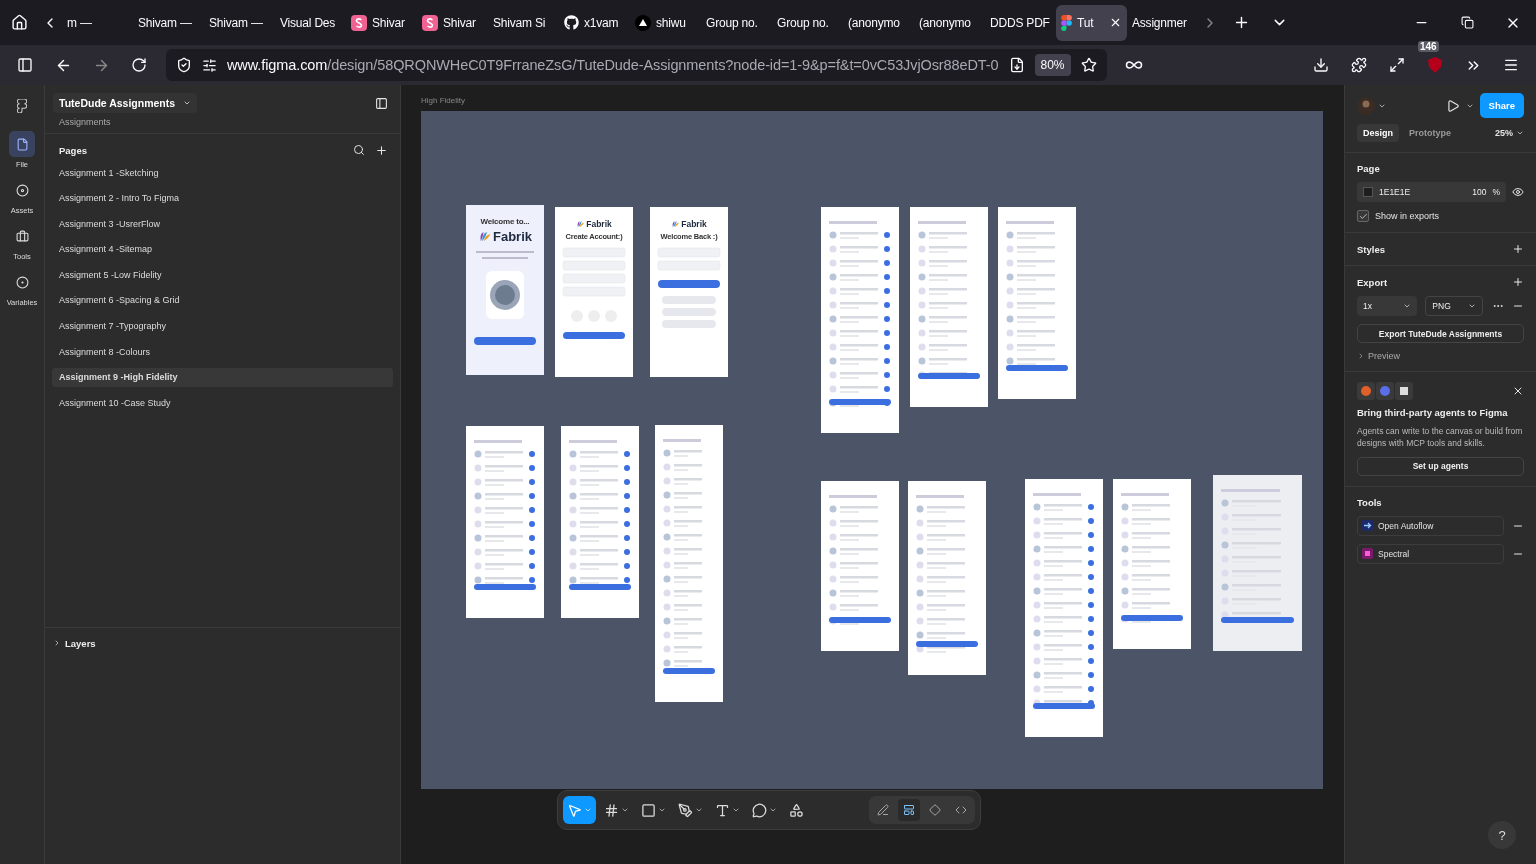  What do you see at coordinates (1440, 466) in the screenshot?
I see `set-up-agents-button: Set up agents` at bounding box center [1440, 466].